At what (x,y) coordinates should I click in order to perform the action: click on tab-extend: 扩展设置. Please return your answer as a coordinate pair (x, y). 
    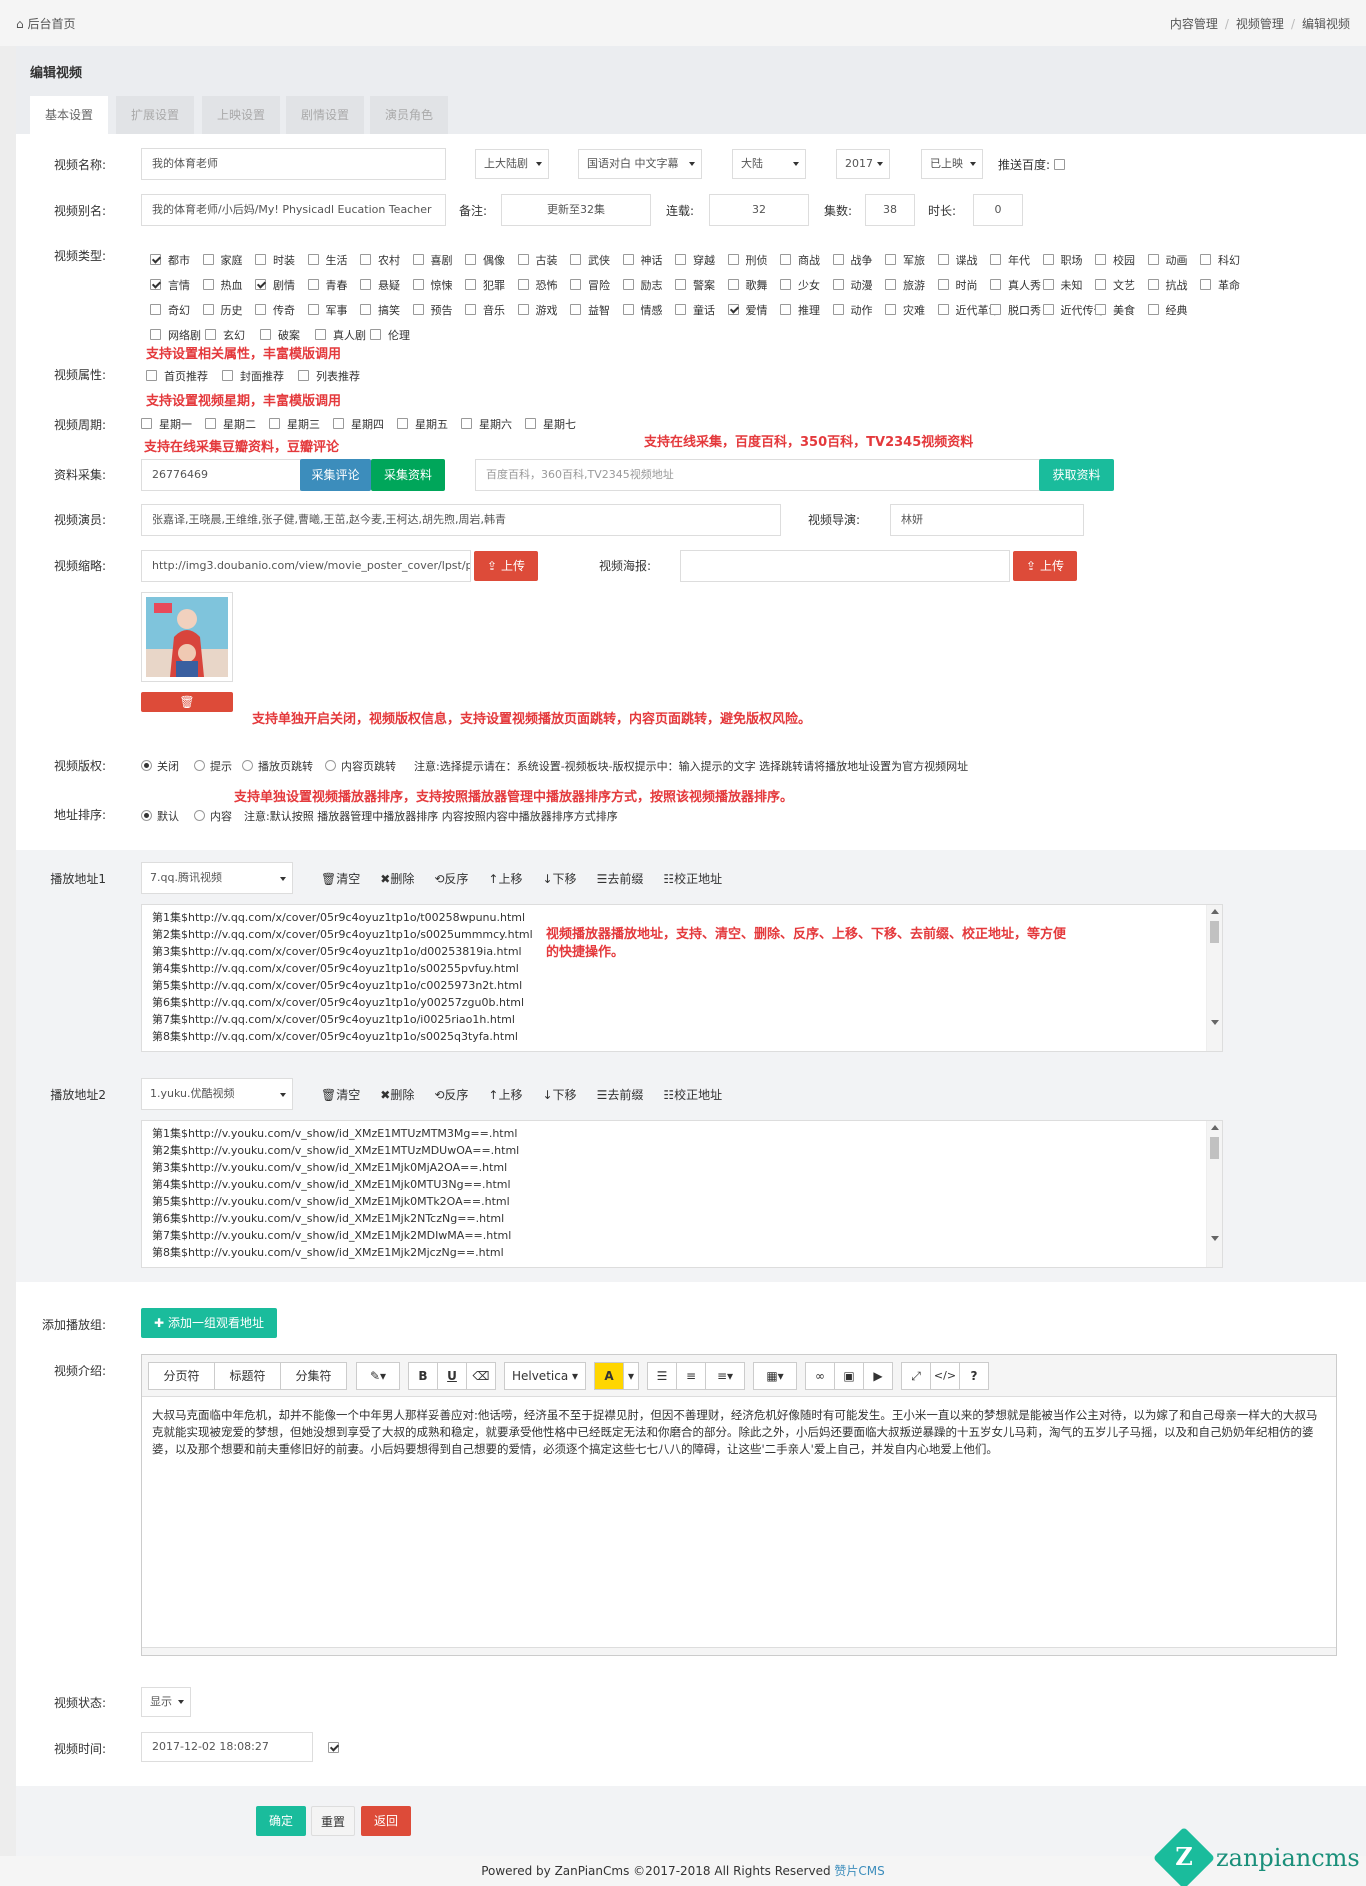
    Looking at the image, I should click on (155, 115).